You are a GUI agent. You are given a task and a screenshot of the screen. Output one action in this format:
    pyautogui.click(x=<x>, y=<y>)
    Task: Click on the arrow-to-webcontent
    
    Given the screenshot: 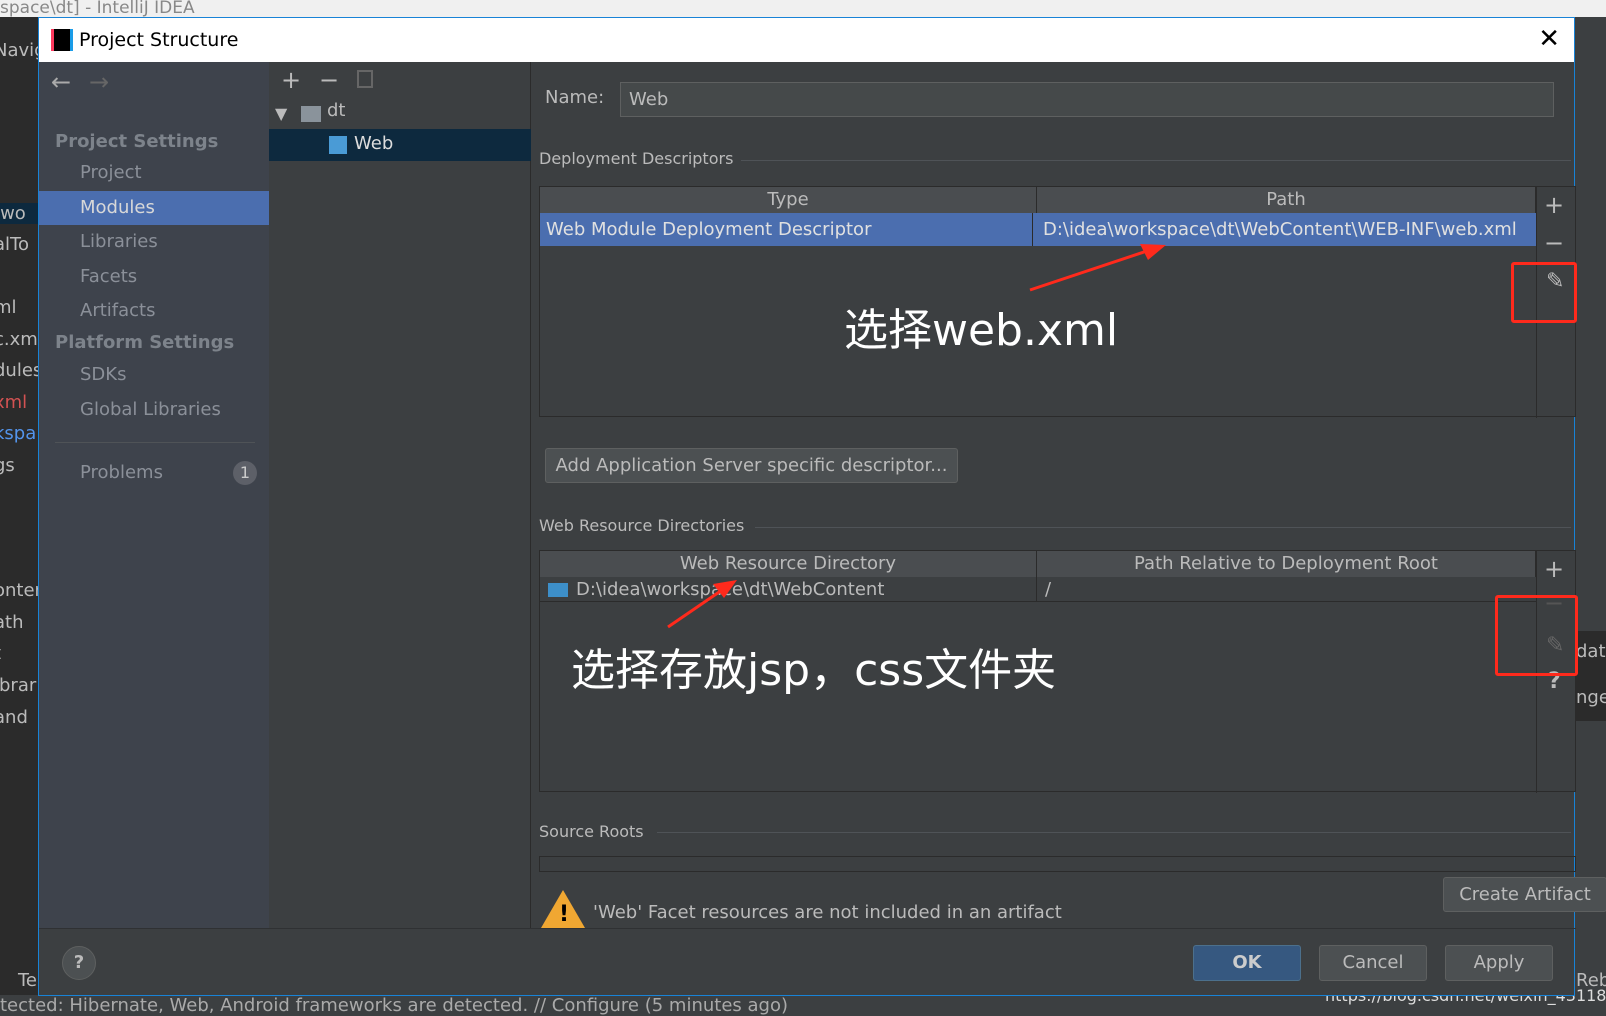 What is the action you would take?
    pyautogui.click(x=702, y=604)
    